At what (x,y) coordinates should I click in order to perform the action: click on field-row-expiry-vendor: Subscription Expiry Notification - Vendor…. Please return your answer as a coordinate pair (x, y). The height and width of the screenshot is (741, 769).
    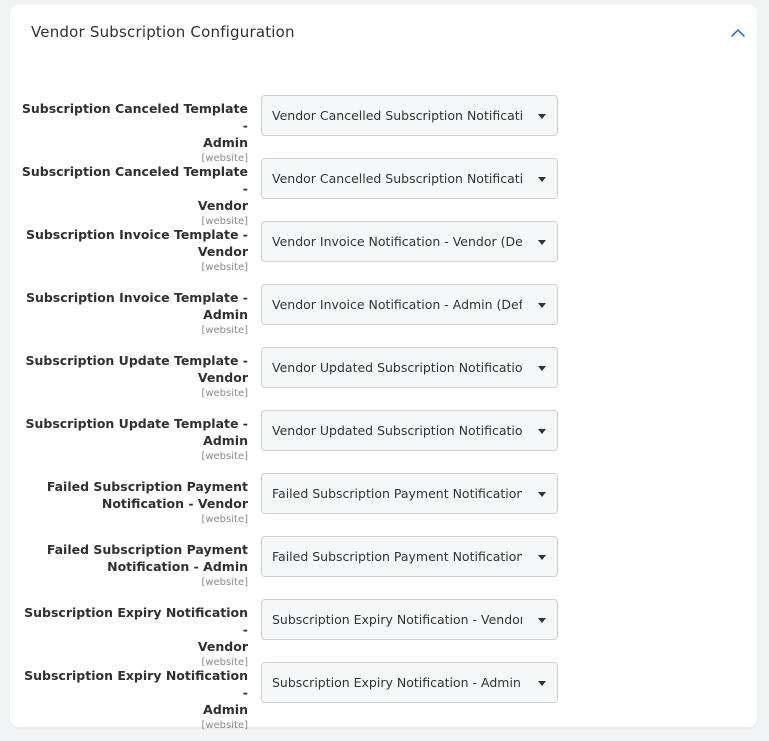
    Looking at the image, I should click on (383, 633).